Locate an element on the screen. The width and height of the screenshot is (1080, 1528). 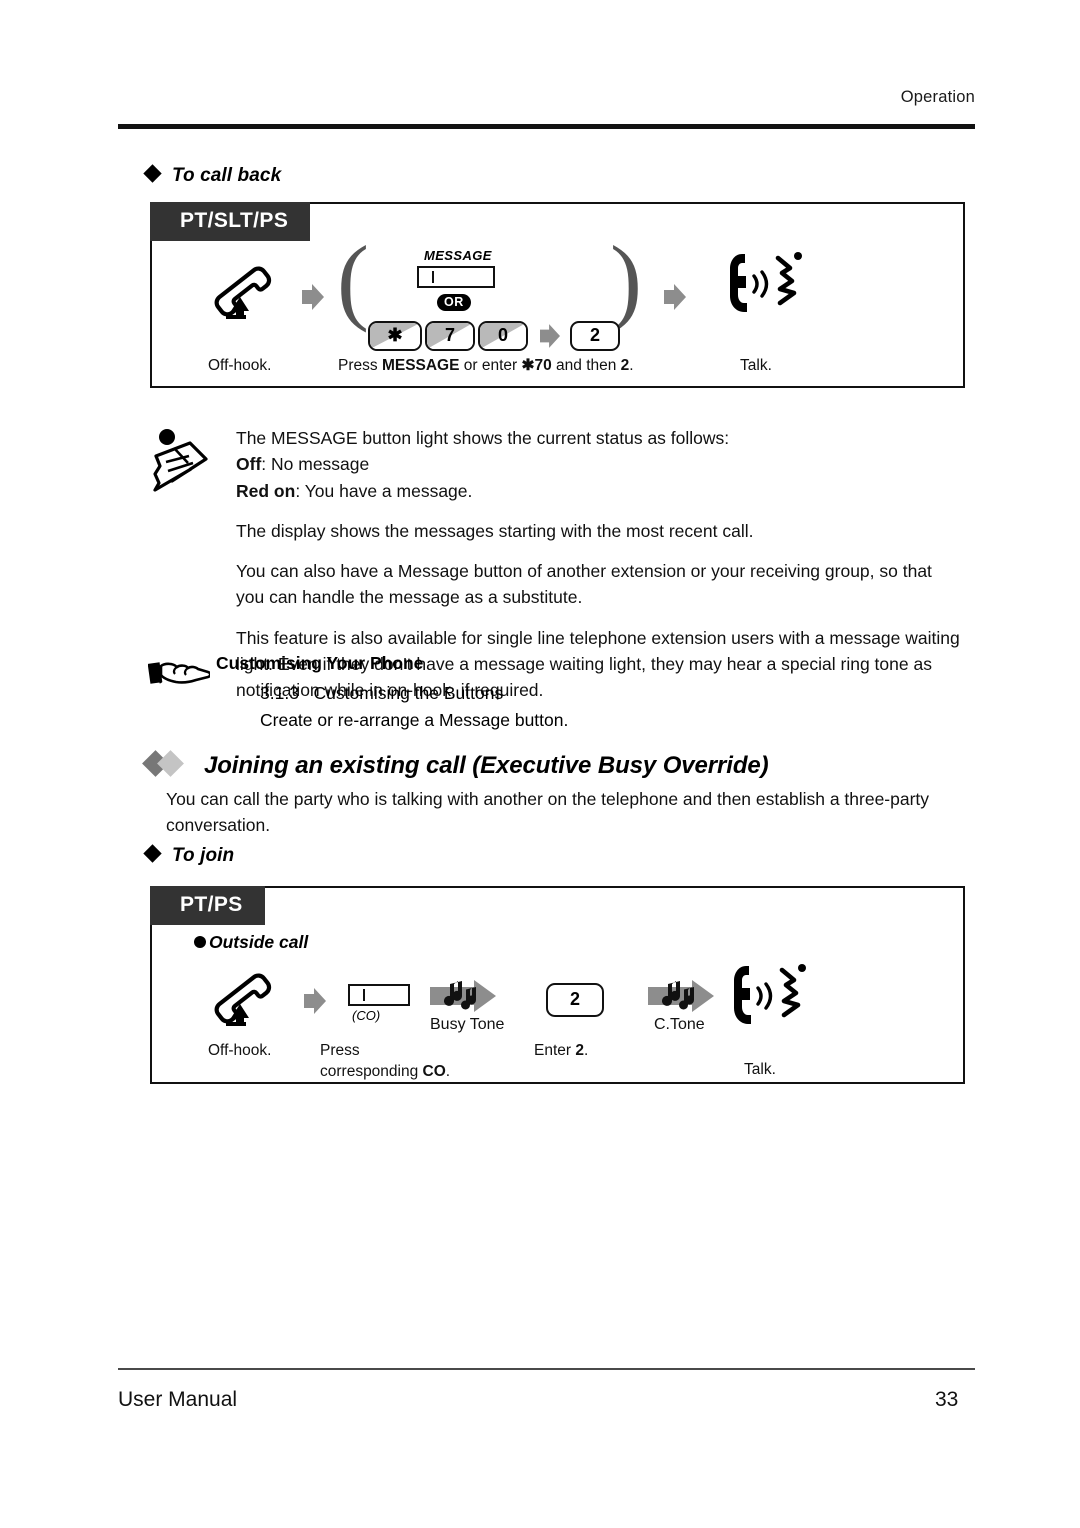
step-caption-press-message: Press MESSAGE or enter ✱70 and then 2. is located at coordinates (486, 366).